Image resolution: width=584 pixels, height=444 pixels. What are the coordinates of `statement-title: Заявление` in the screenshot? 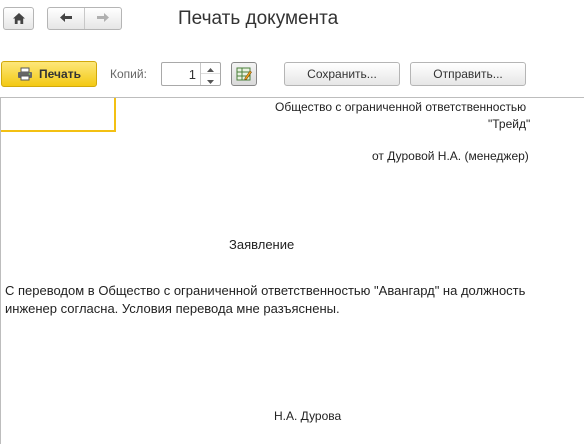 It's located at (262, 244).